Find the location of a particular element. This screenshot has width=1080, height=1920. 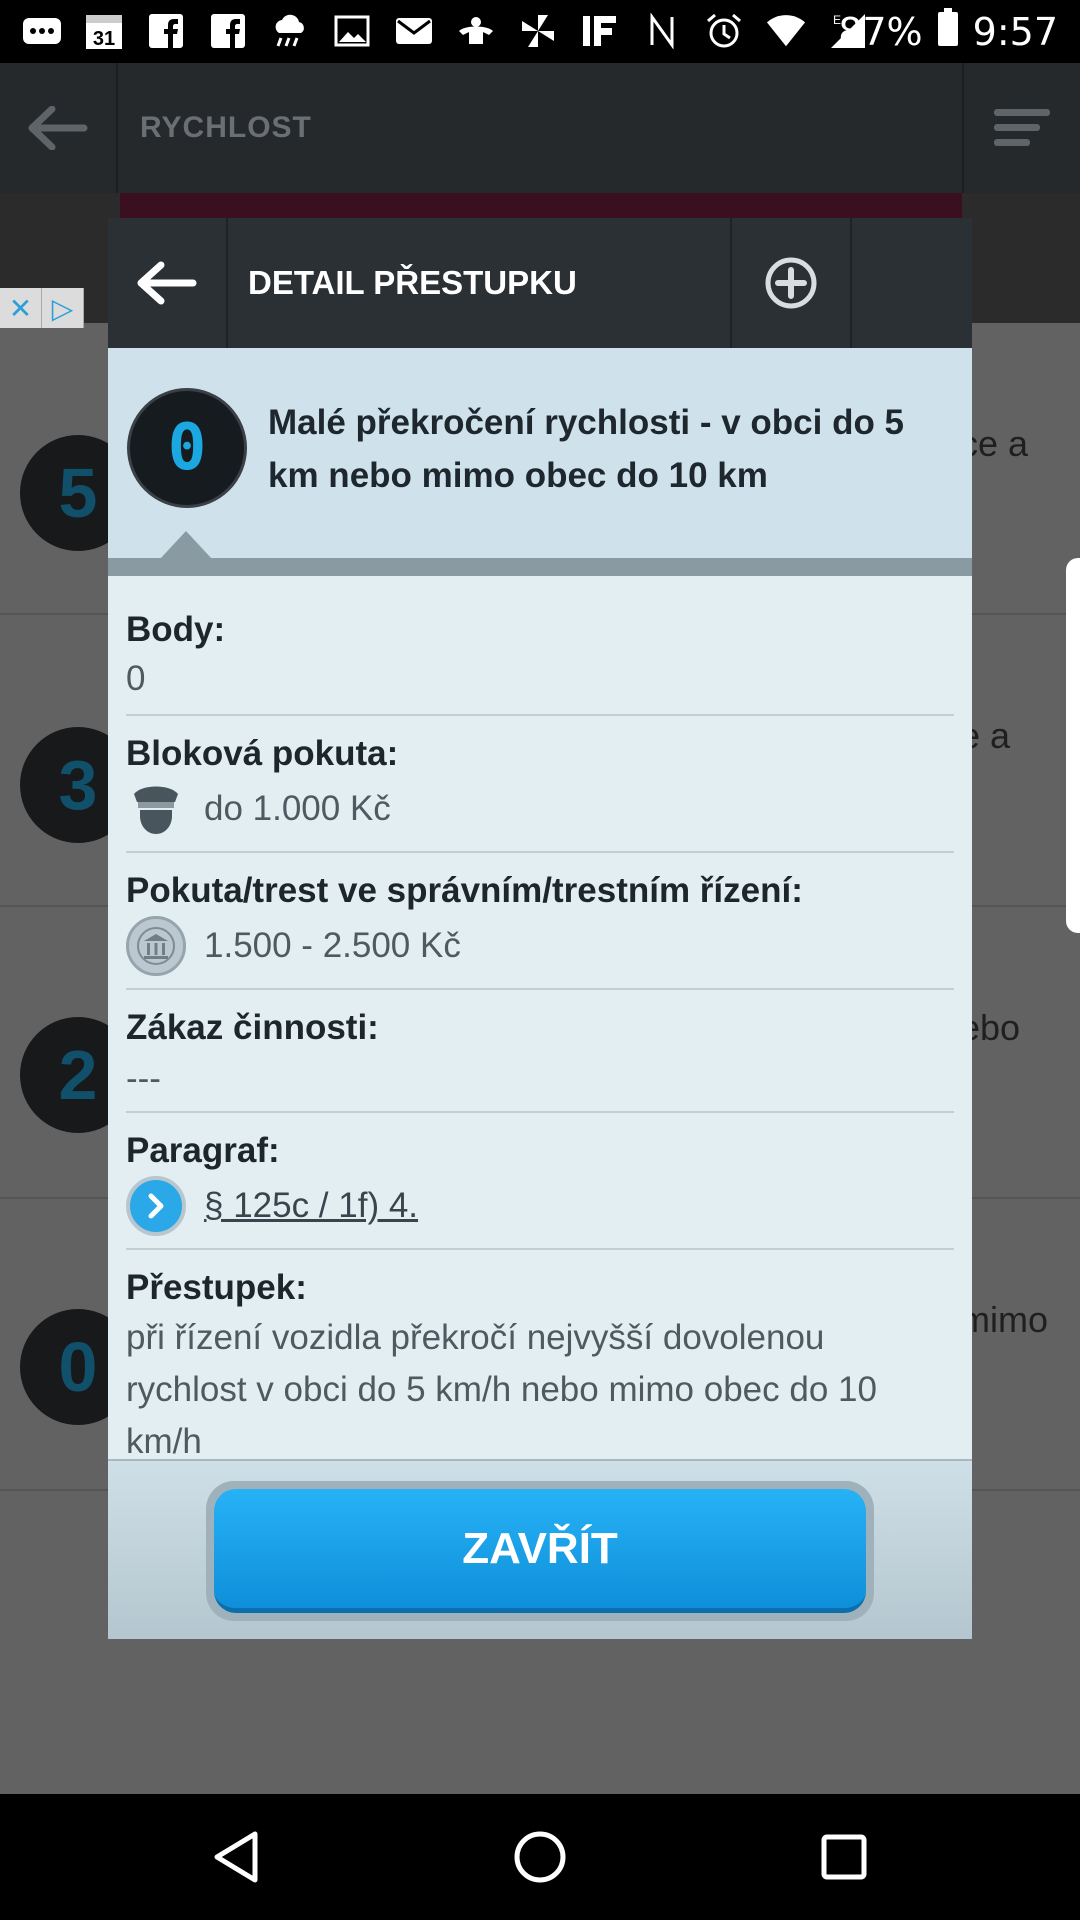

paragraph-link-row: § 125c / 1f) 4. is located at coordinates (540, 1206).